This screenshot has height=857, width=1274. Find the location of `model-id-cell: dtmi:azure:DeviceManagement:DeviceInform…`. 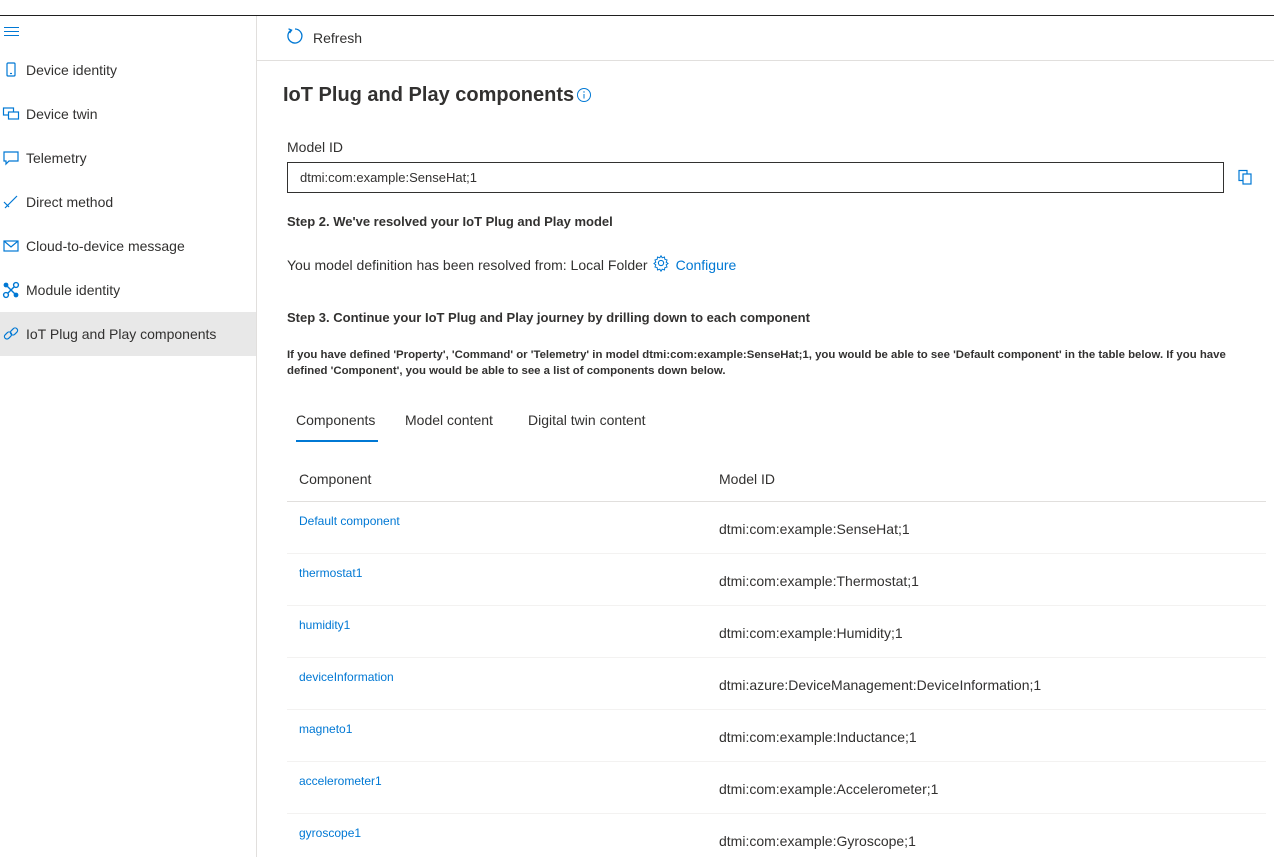

model-id-cell: dtmi:azure:DeviceManagement:DeviceInform… is located at coordinates (880, 685).